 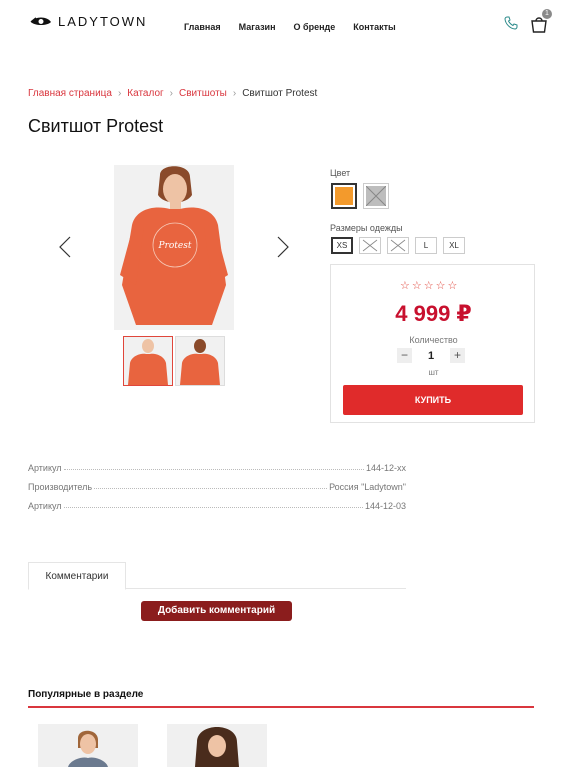 I want to click on page-title: Свитшот Protest, so click(x=96, y=126).